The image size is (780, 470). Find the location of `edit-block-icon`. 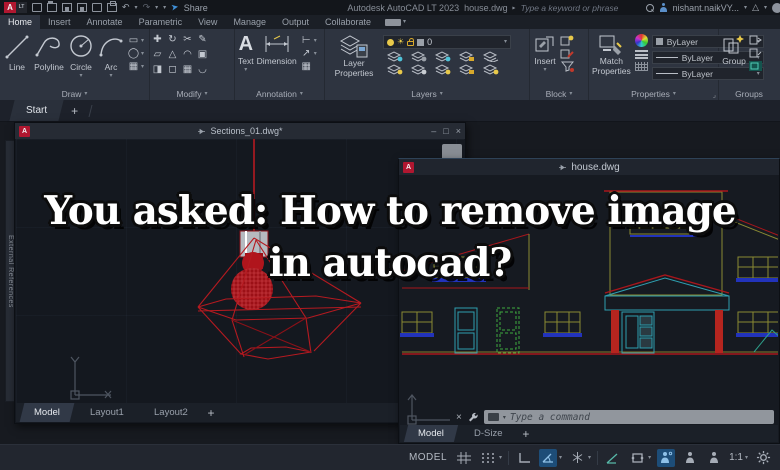

edit-block-icon is located at coordinates (567, 53).